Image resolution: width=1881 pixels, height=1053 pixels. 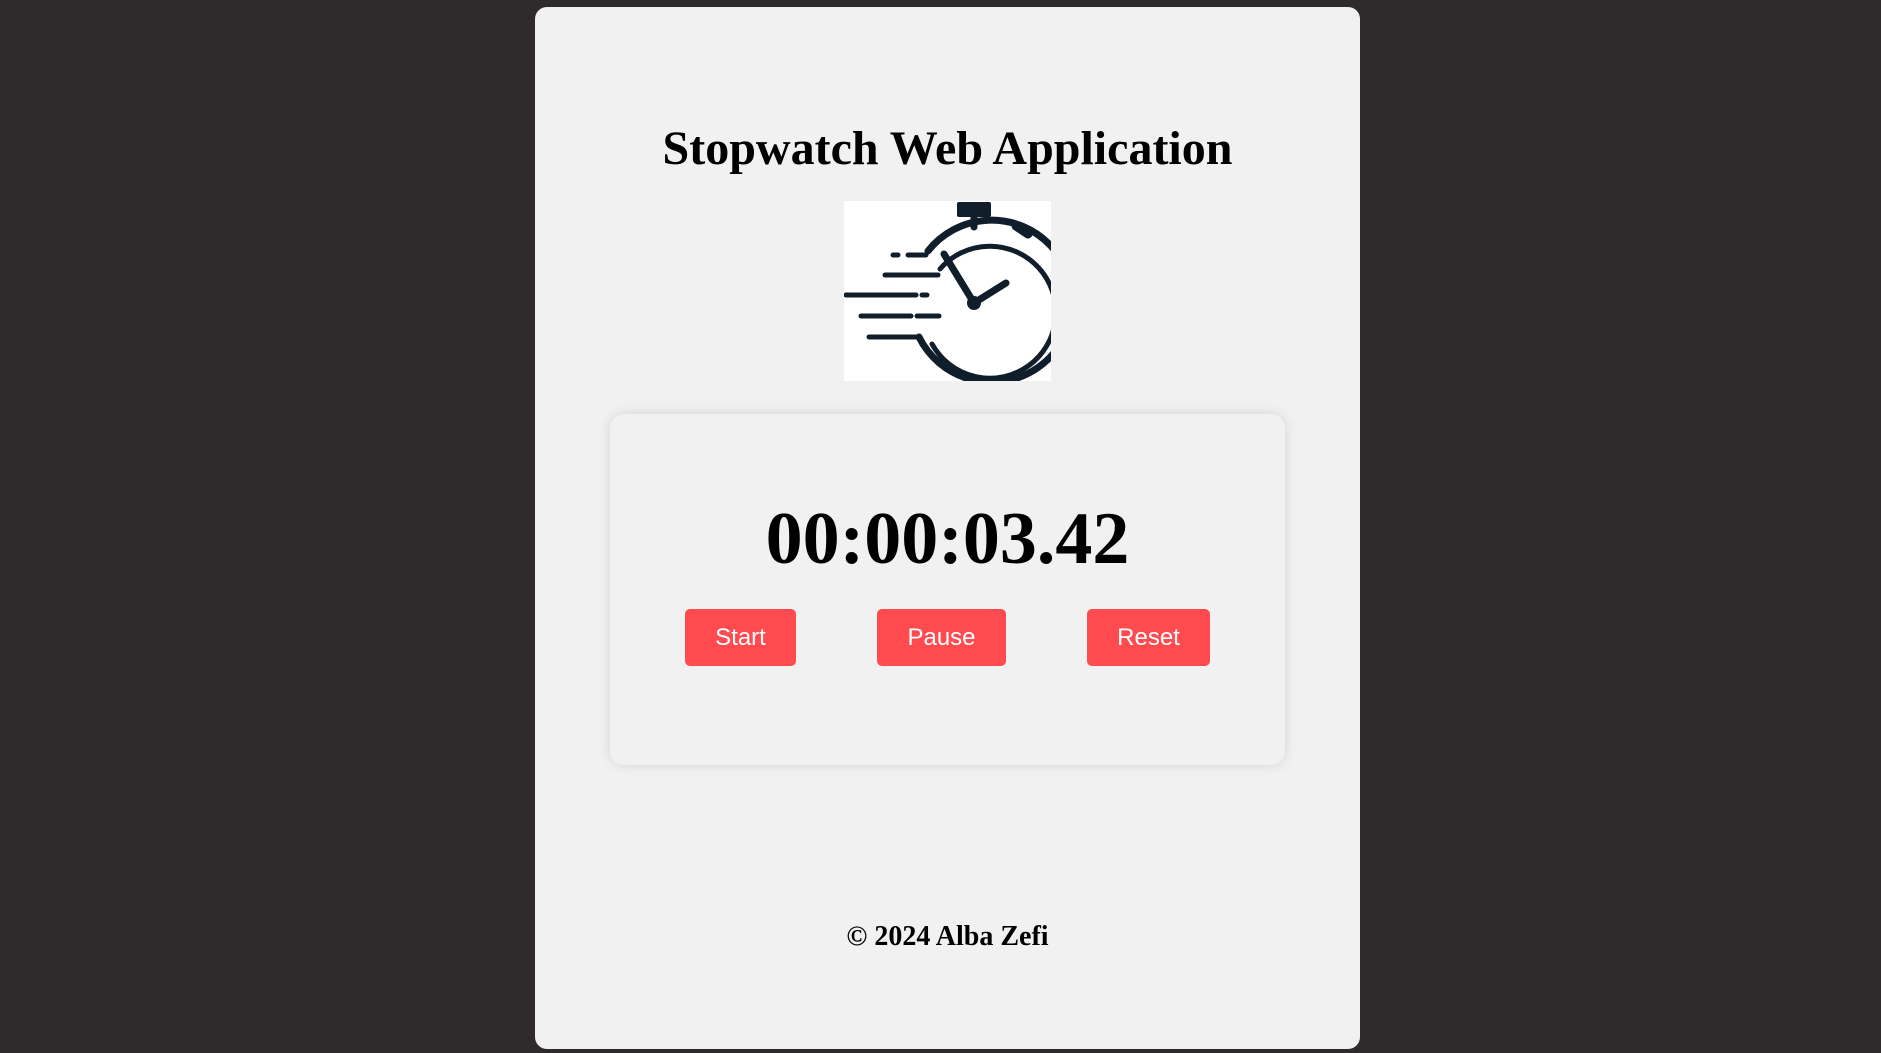 What do you see at coordinates (947, 148) in the screenshot?
I see `page-title: Stopwatch Web Application` at bounding box center [947, 148].